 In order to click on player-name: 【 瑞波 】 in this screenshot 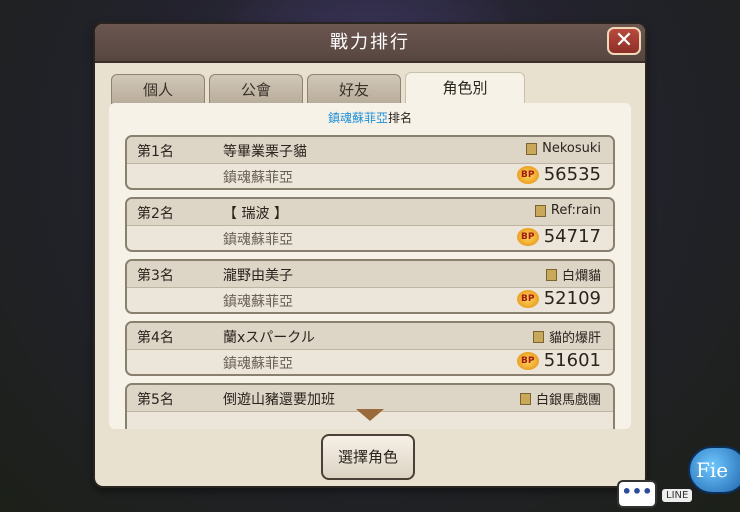, I will do `click(255, 214)`.